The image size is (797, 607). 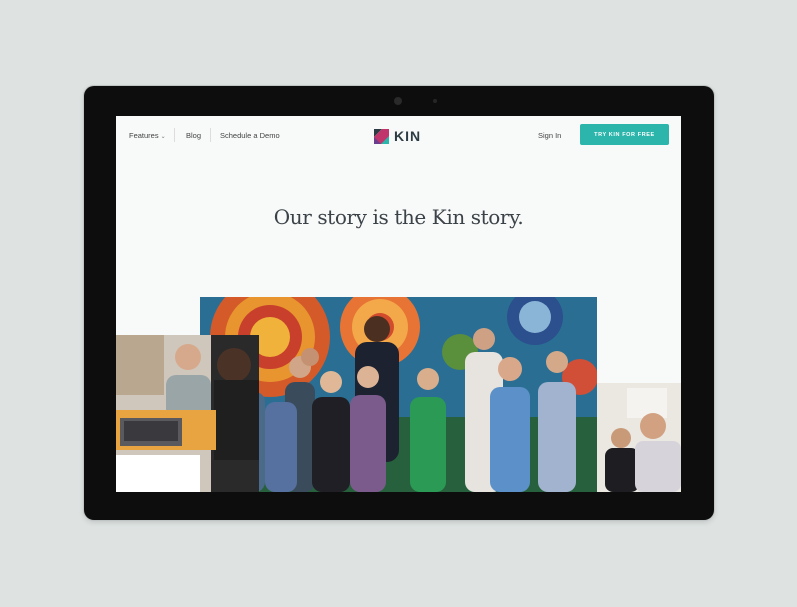 What do you see at coordinates (250, 135) in the screenshot?
I see `nav-schedule-demo: Schedule a Demo` at bounding box center [250, 135].